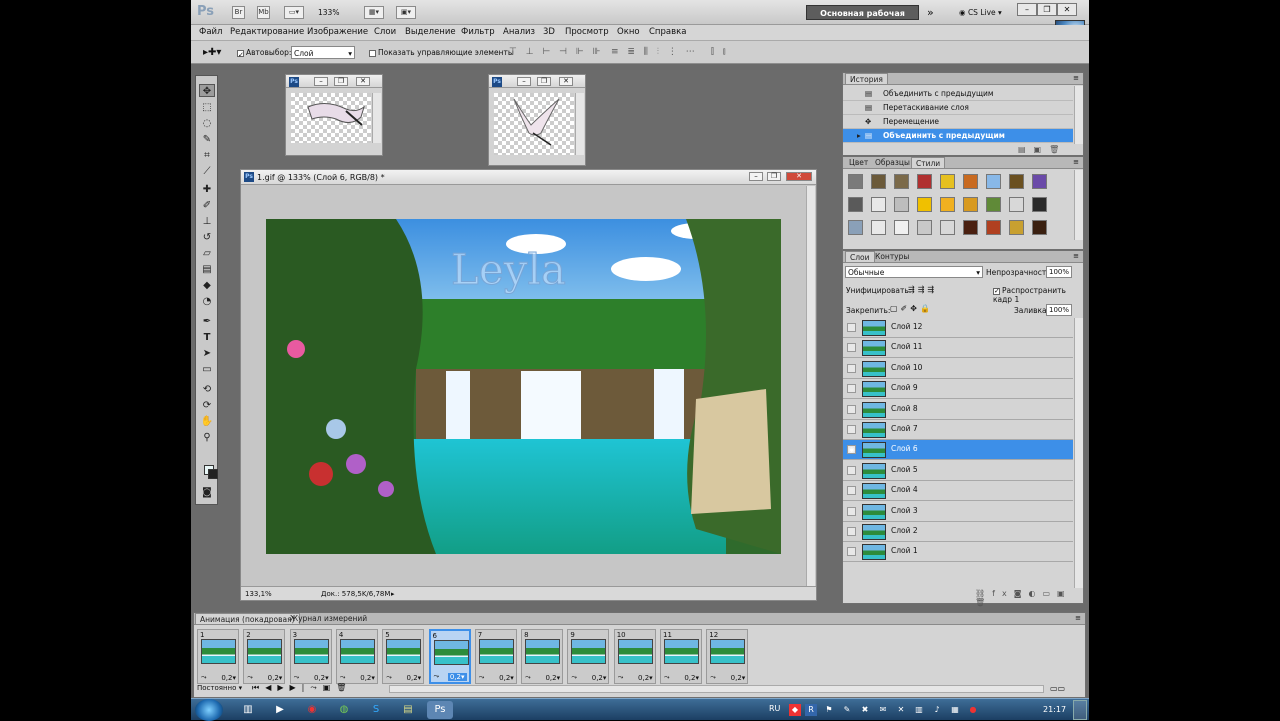  I want to click on animation-frame: 10 ⤳ 0,2▾, so click(634, 656).